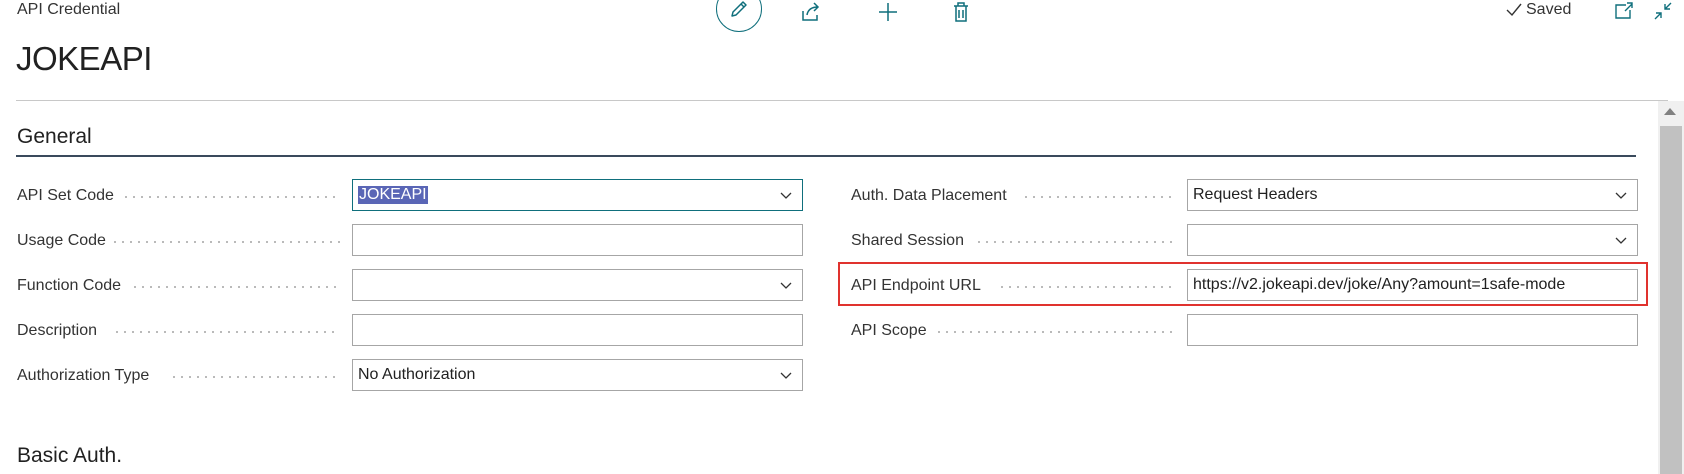 Image resolution: width=1684 pixels, height=474 pixels. I want to click on auth-data-placement-field: Request Headers, so click(1412, 195).